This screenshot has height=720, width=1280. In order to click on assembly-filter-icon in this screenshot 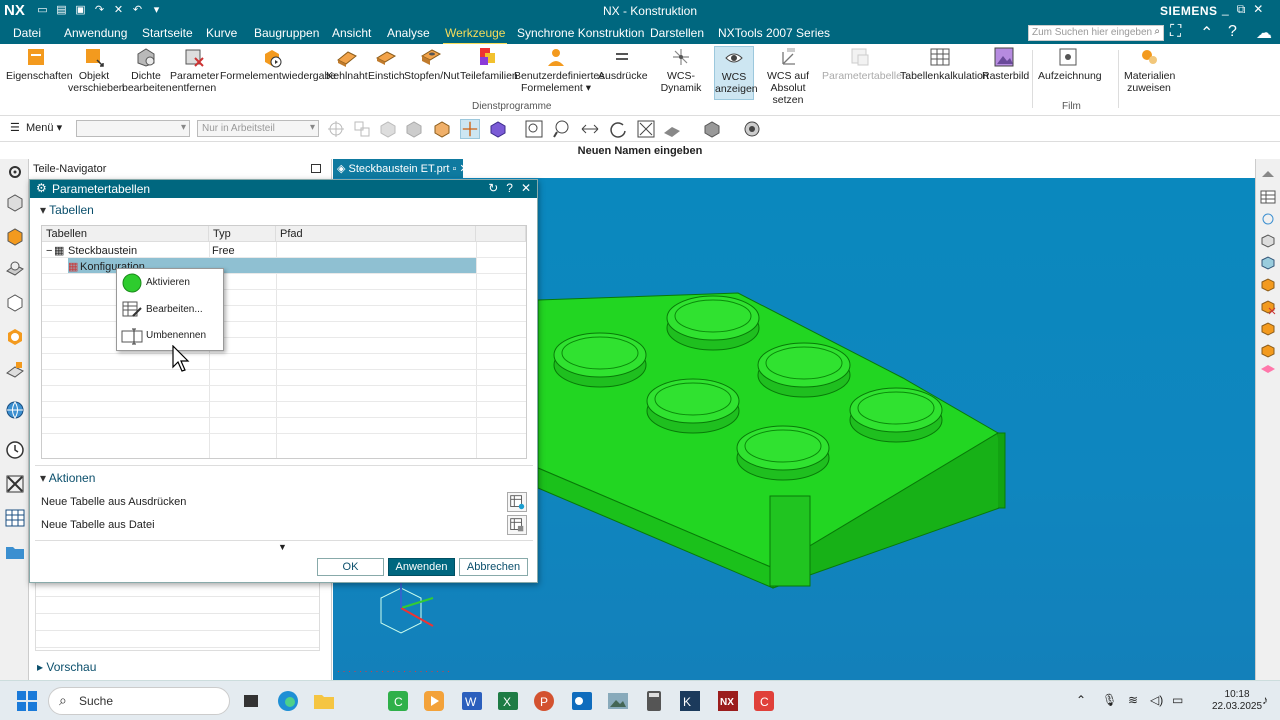, I will do `click(362, 129)`.